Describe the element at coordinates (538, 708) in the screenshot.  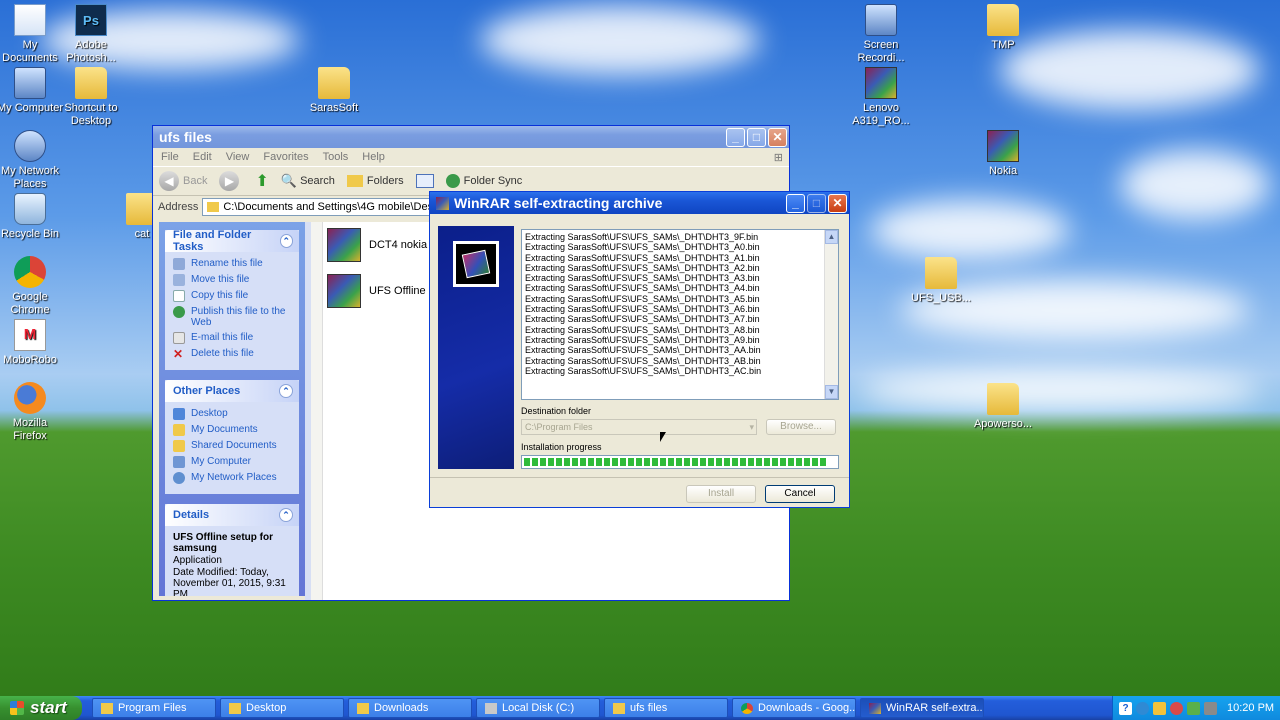
I see `taskbar-item-local-disk: Local Disk (C:)` at that location.